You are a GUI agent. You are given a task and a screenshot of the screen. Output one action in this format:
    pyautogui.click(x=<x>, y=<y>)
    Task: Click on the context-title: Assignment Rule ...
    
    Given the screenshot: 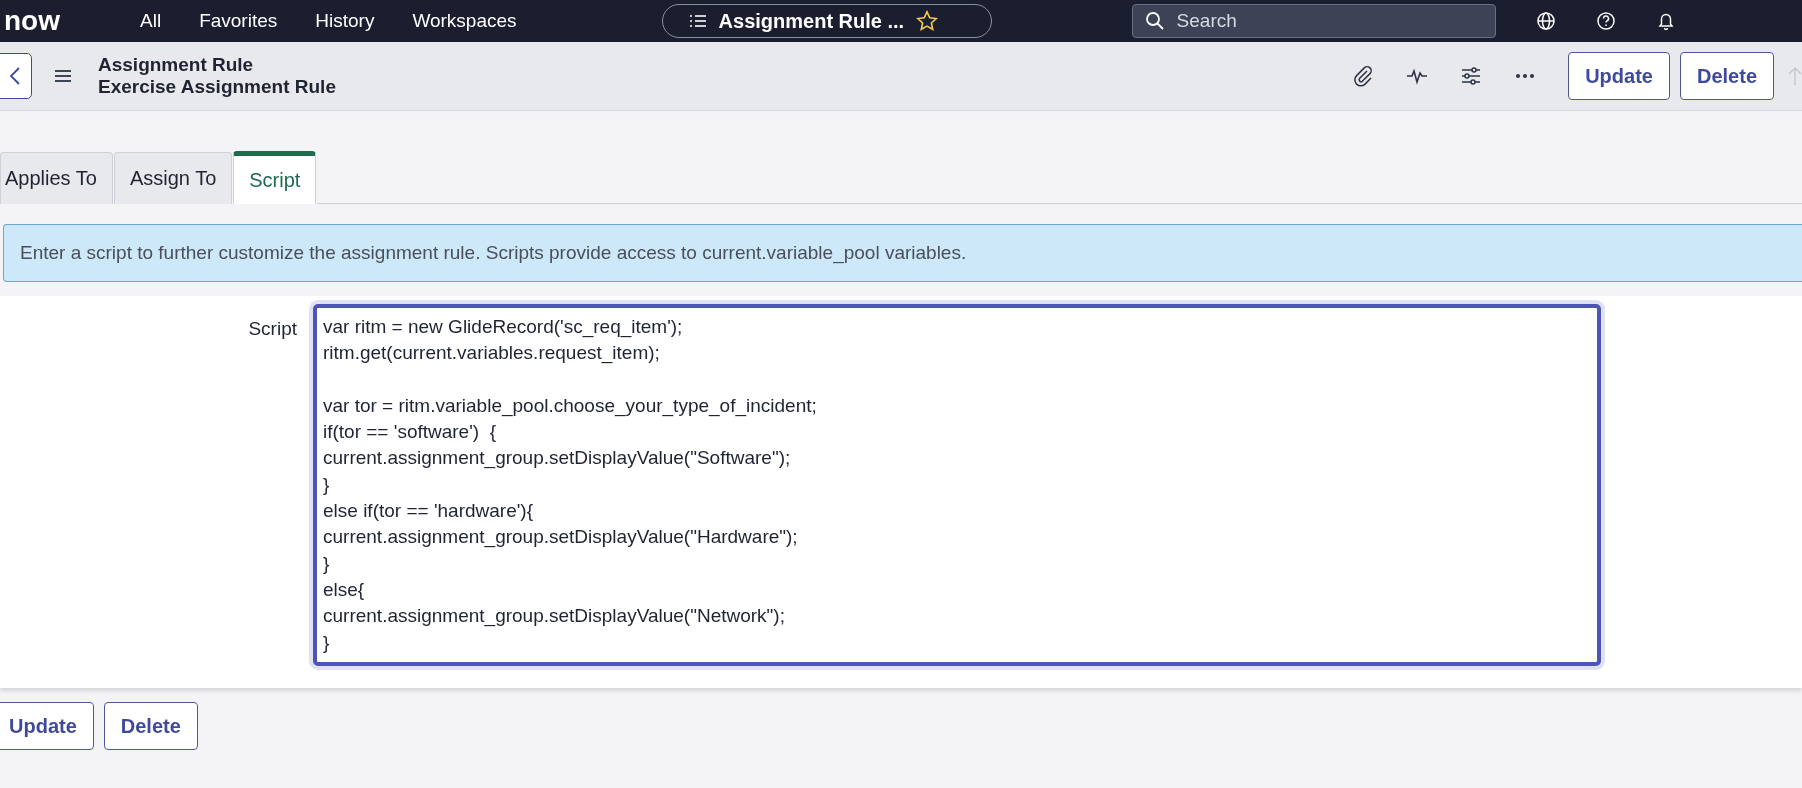 What is the action you would take?
    pyautogui.click(x=811, y=21)
    